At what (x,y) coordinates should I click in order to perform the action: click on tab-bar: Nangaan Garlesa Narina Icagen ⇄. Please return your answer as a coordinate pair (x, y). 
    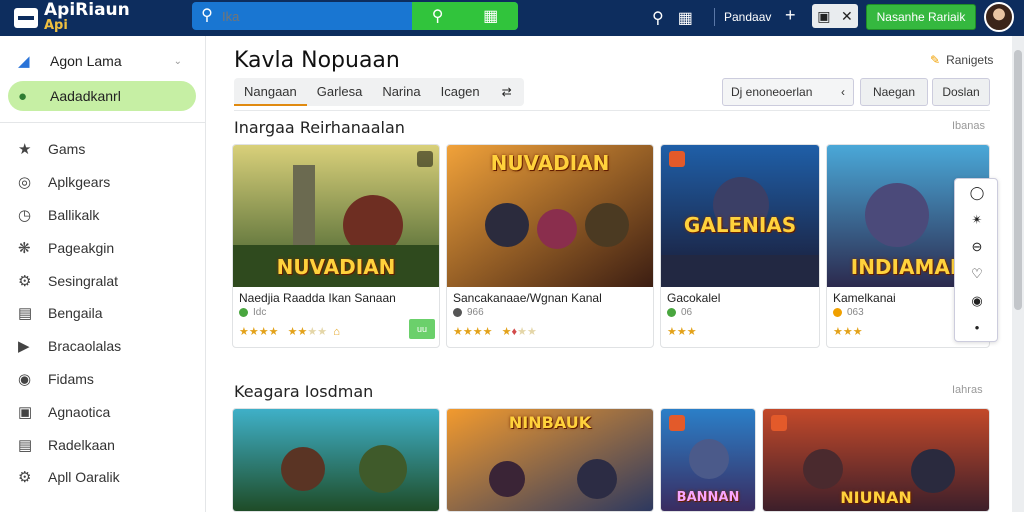
    Looking at the image, I should click on (379, 92).